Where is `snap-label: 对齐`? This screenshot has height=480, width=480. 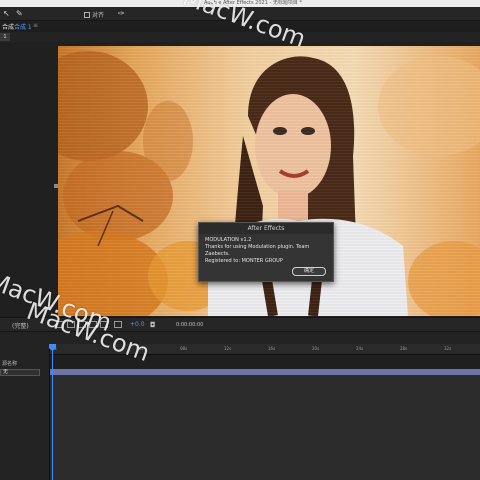
snap-label: 对齐 is located at coordinates (98, 15).